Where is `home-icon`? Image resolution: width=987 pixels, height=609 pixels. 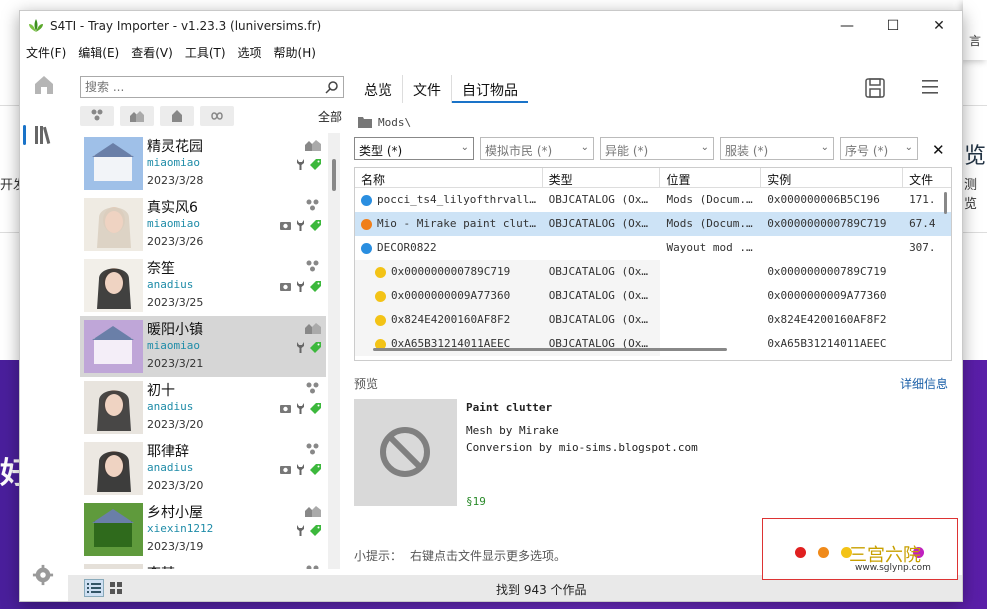
home-icon is located at coordinates (44, 85).